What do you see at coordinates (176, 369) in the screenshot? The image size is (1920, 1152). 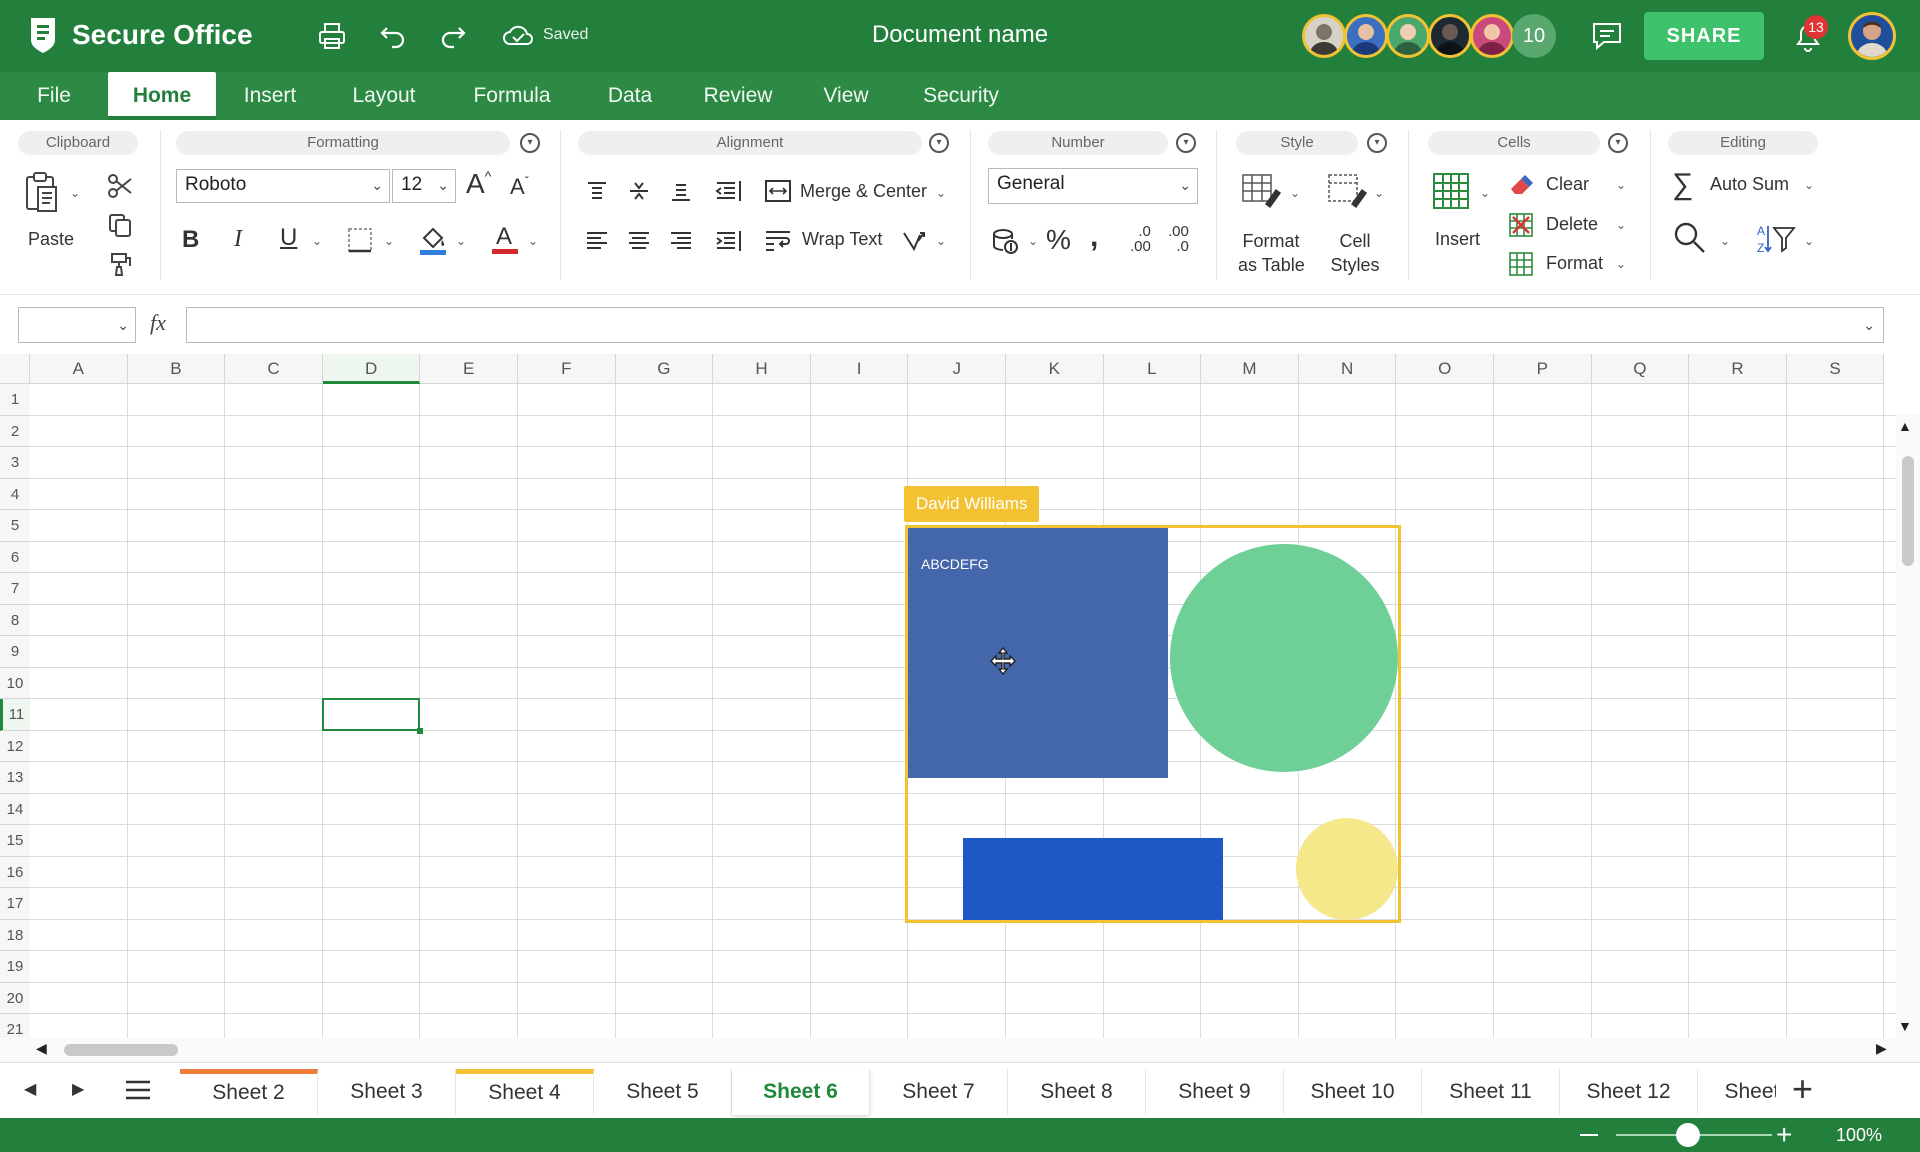 I see `column-header: B` at bounding box center [176, 369].